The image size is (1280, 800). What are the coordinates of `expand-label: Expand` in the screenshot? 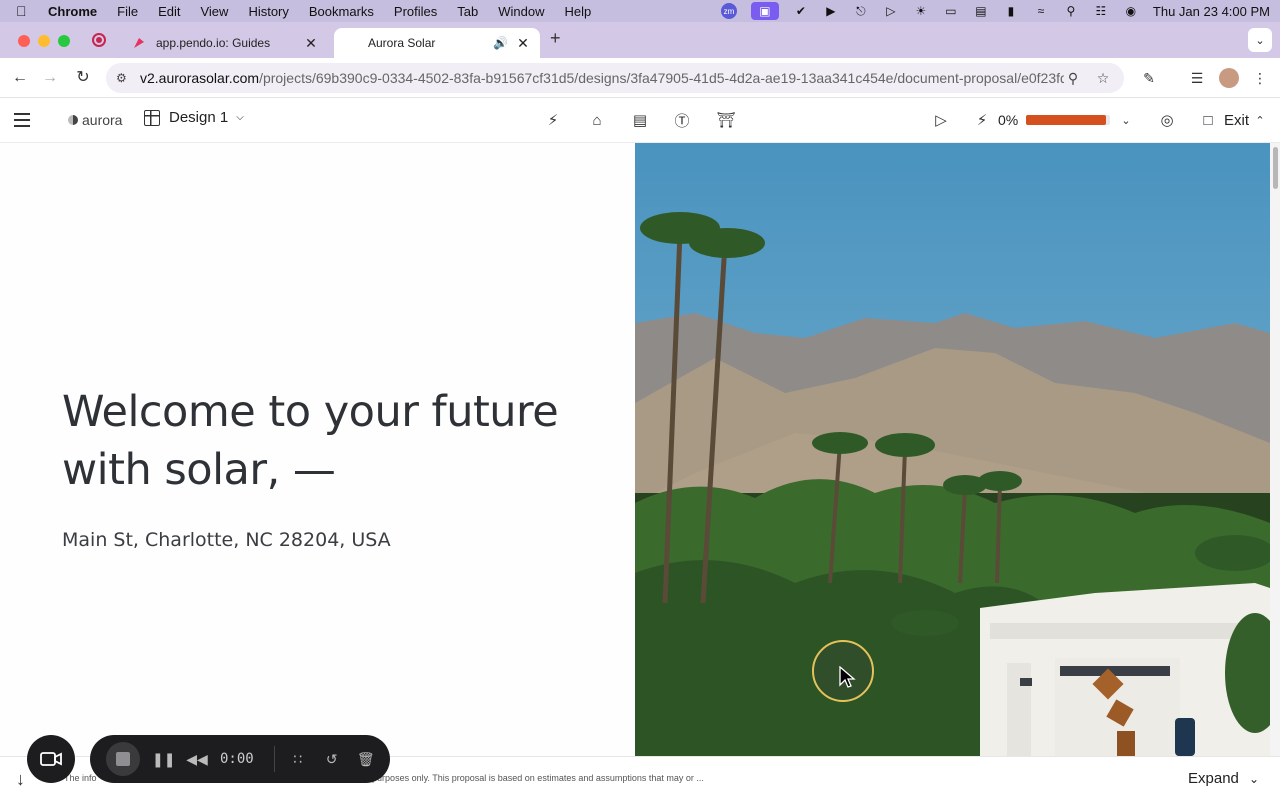 It's located at (1213, 778).